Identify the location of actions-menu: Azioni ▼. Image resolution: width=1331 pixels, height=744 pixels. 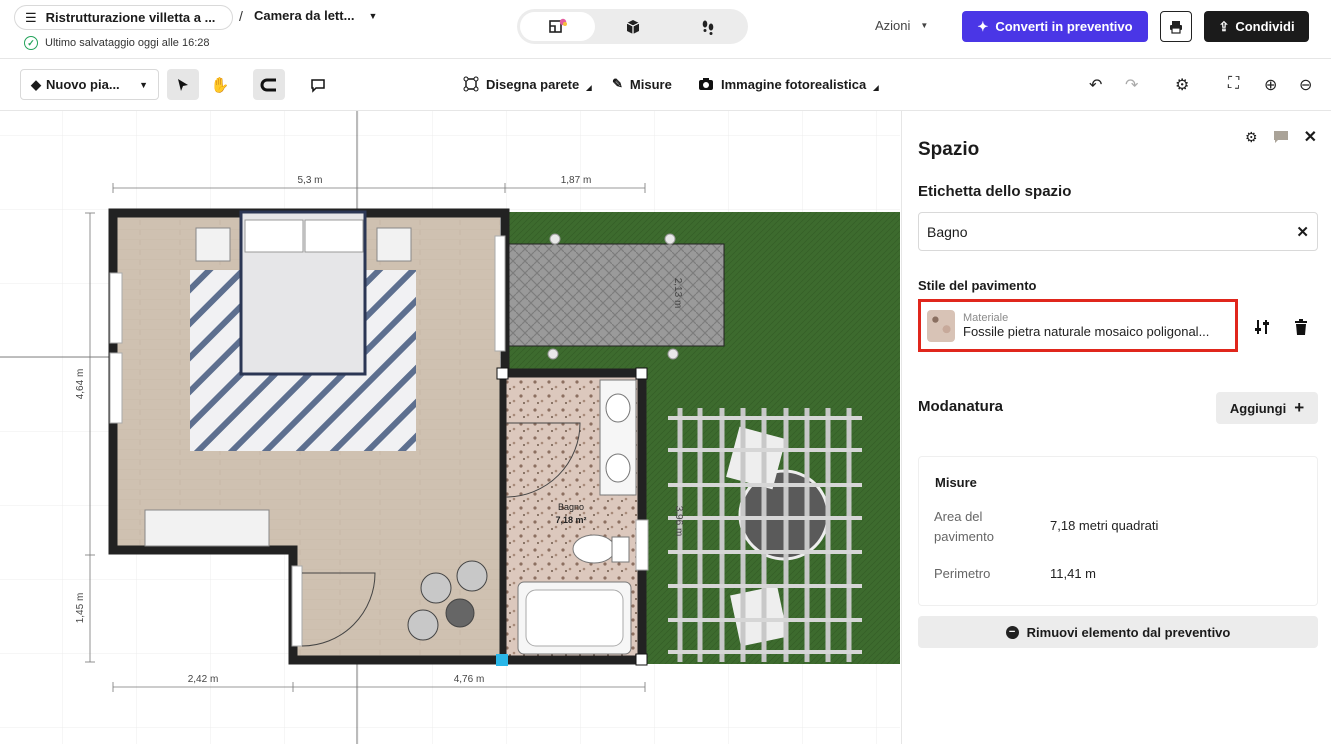
(901, 25).